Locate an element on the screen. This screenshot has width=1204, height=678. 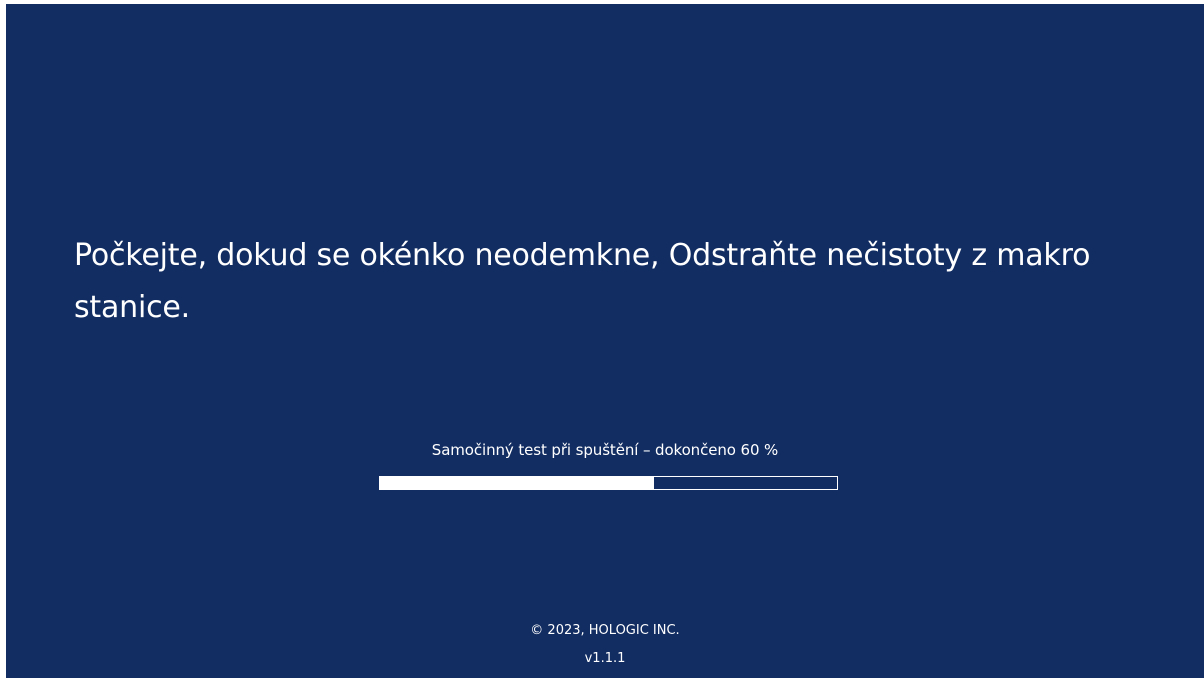
copyright-text: © 2023, HOLOGIC INC. is located at coordinates (605, 630).